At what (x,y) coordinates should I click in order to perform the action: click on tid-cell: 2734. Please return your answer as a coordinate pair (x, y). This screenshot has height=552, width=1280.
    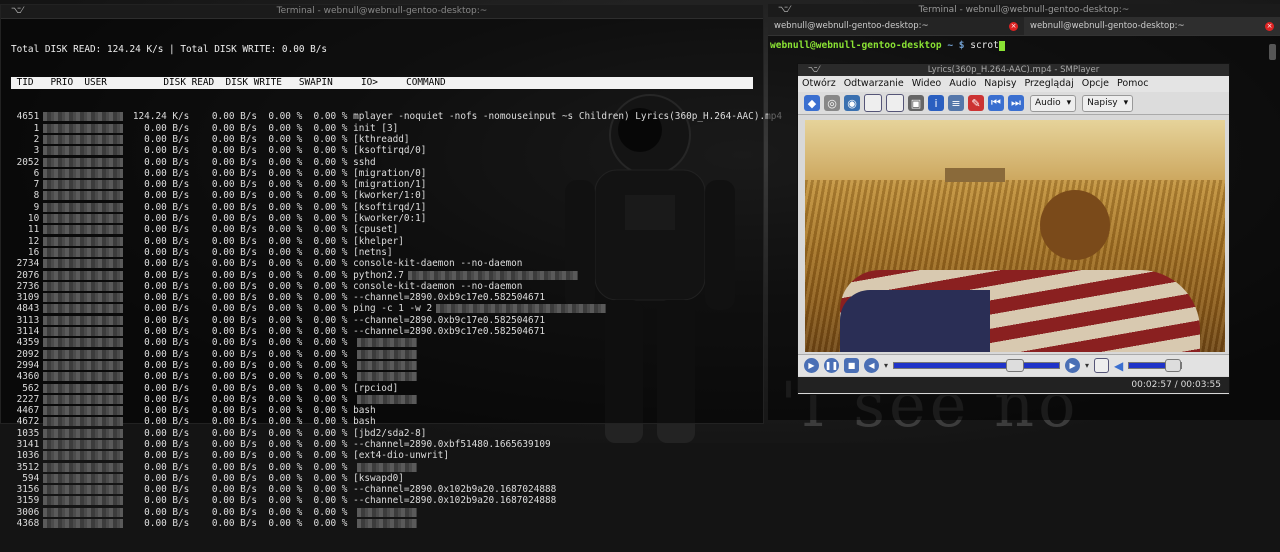
    Looking at the image, I should click on (25, 264).